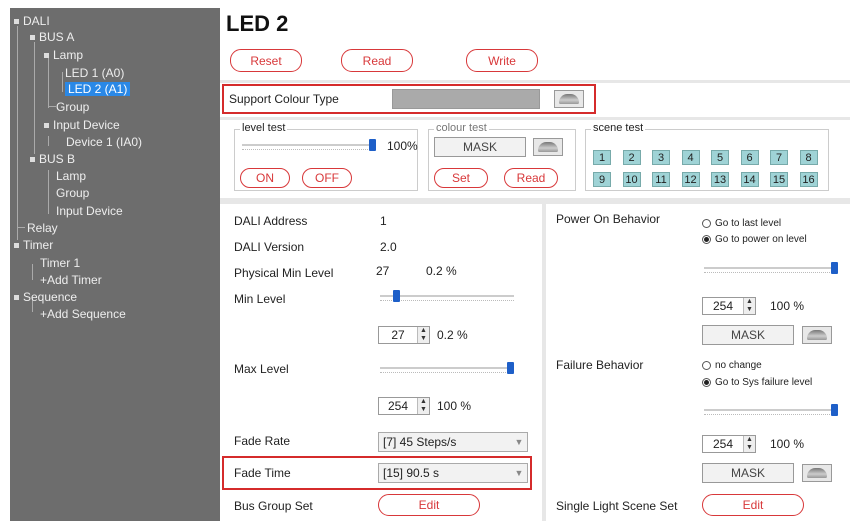 The height and width of the screenshot is (521, 850). Describe the element at coordinates (723, 306) in the screenshot. I see `spin-value: 254` at that location.